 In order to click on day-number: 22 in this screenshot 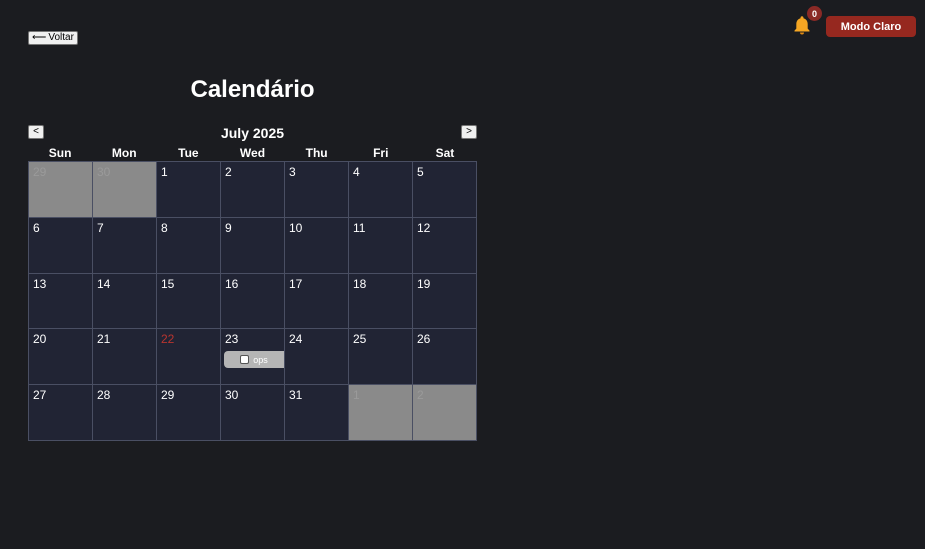, I will do `click(168, 339)`.